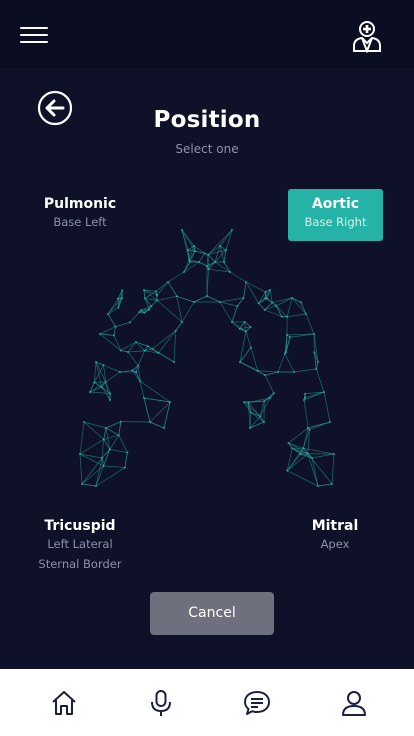 This screenshot has height=736, width=414. What do you see at coordinates (80, 564) in the screenshot?
I see `position-desc: Sternal Border` at bounding box center [80, 564].